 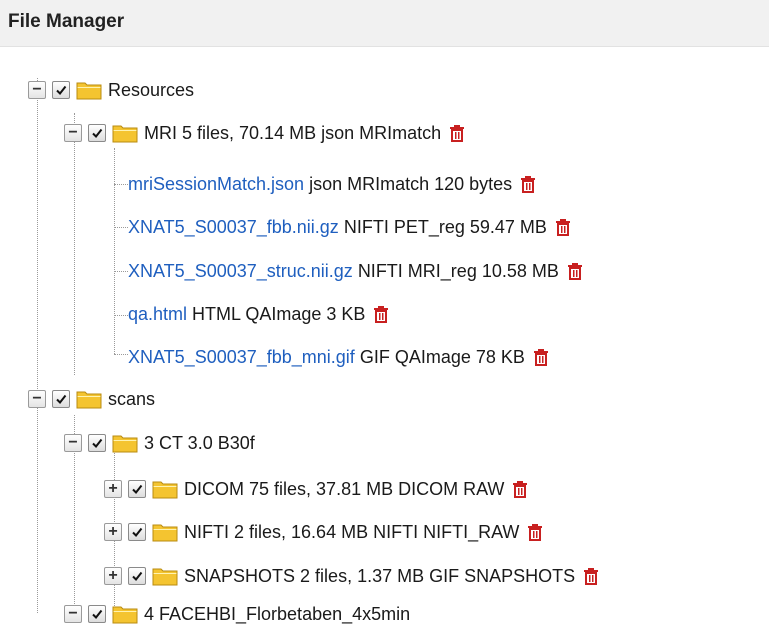 What do you see at coordinates (445, 226) in the screenshot?
I see `file-meta: NIFTI PET_reg 59.47 MB` at bounding box center [445, 226].